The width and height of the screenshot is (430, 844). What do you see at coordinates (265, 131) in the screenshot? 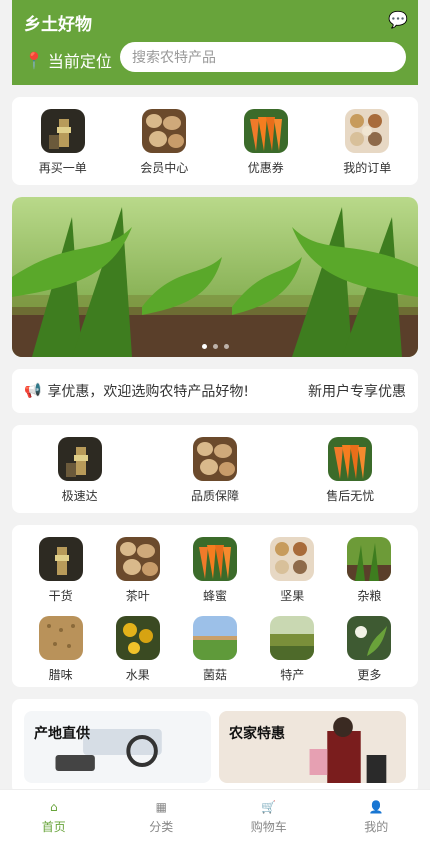
I see `coupon-icon` at bounding box center [265, 131].